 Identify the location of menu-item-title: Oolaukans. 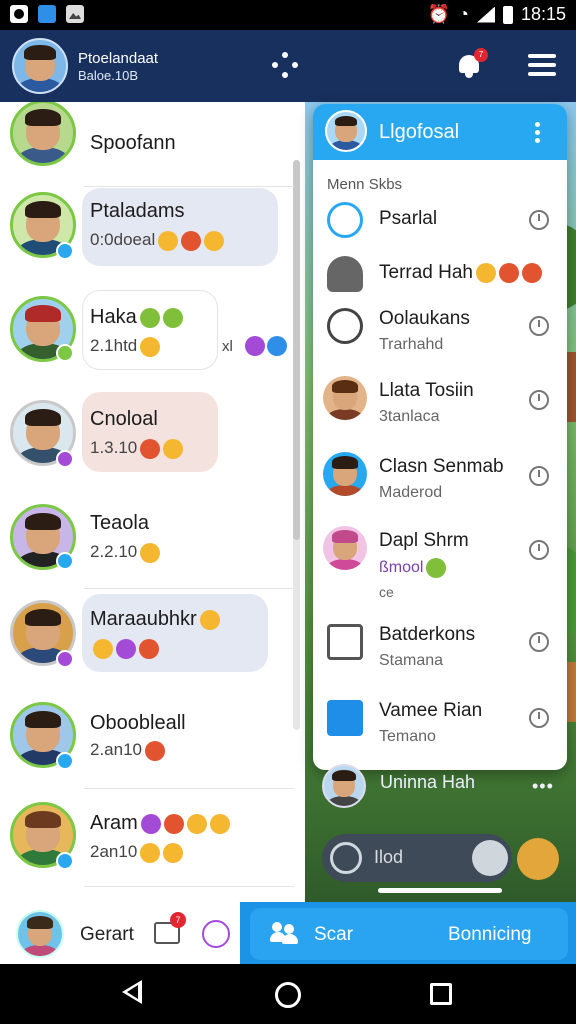
(424, 318).